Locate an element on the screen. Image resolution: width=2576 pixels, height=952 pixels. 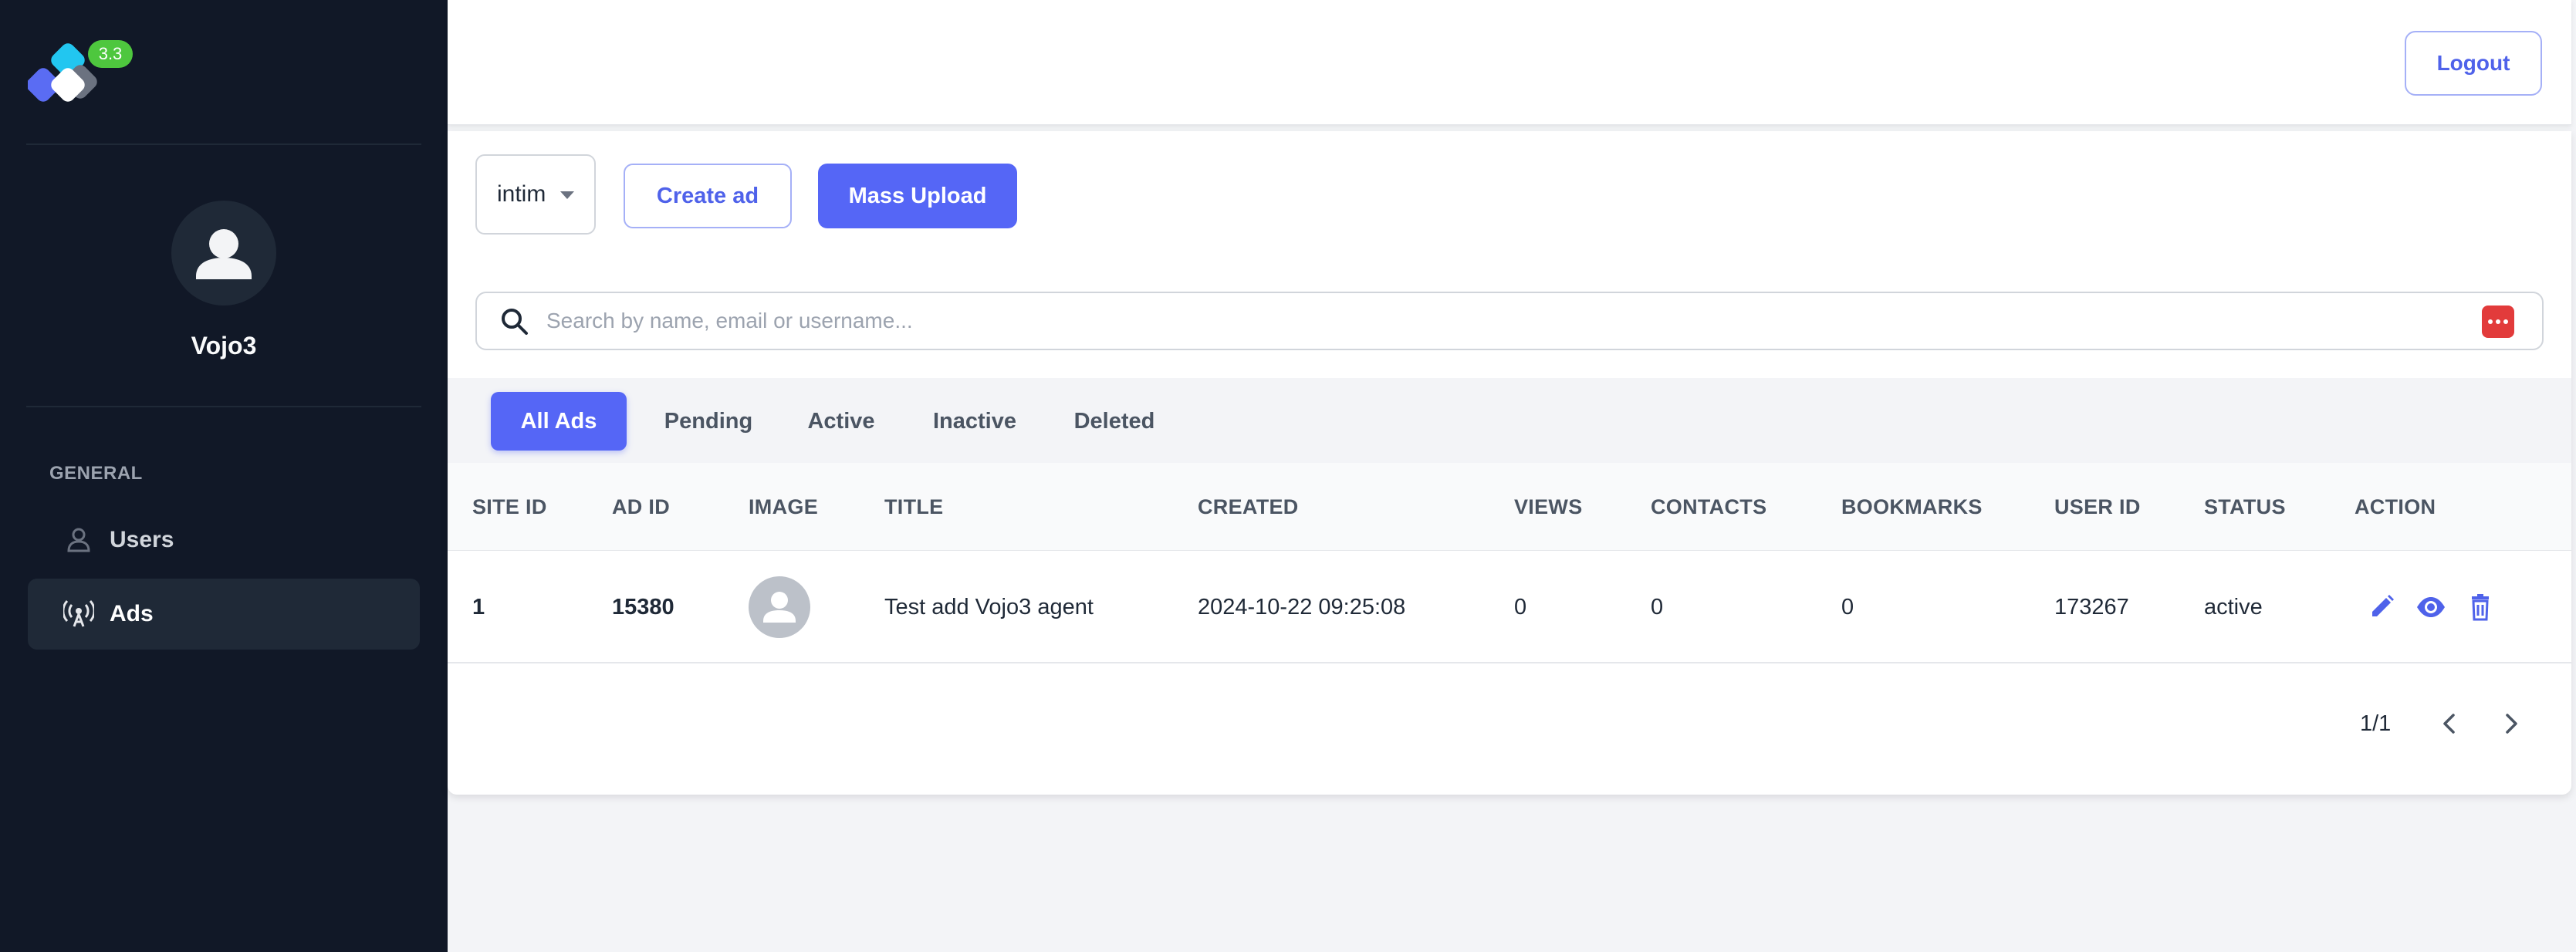
tab-pending: Pending is located at coordinates (708, 421).